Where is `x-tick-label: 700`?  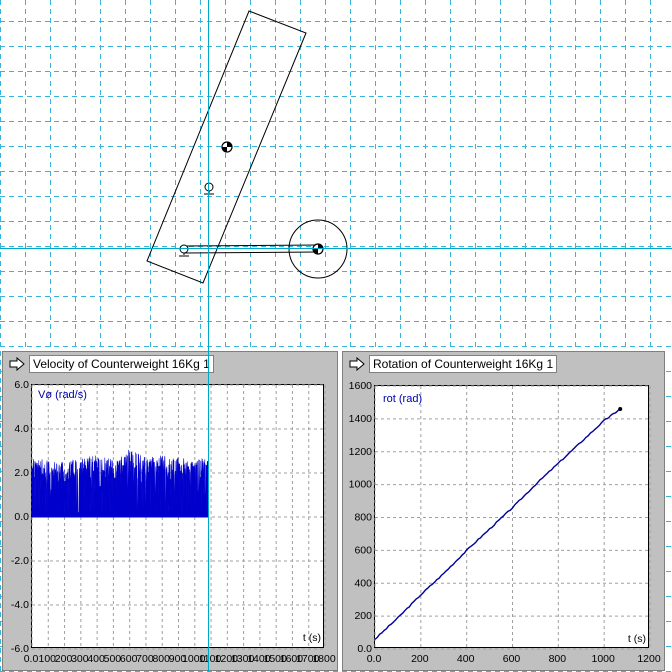
x-tick-label: 700 is located at coordinates (145, 659).